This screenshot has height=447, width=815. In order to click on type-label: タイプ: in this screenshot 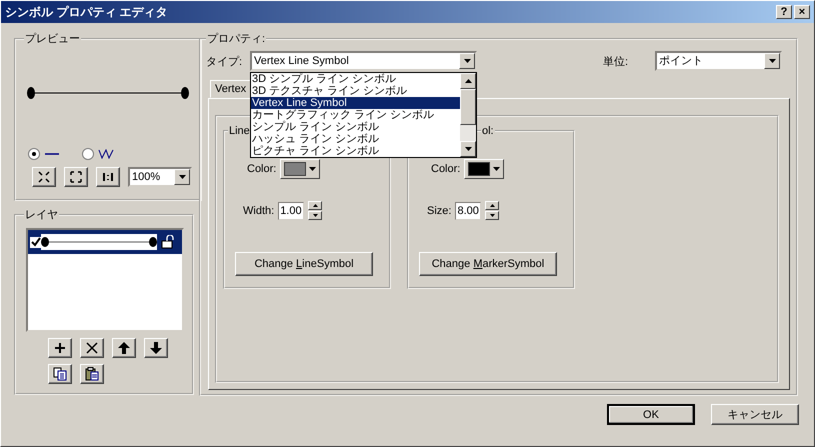, I will do `click(225, 61)`.